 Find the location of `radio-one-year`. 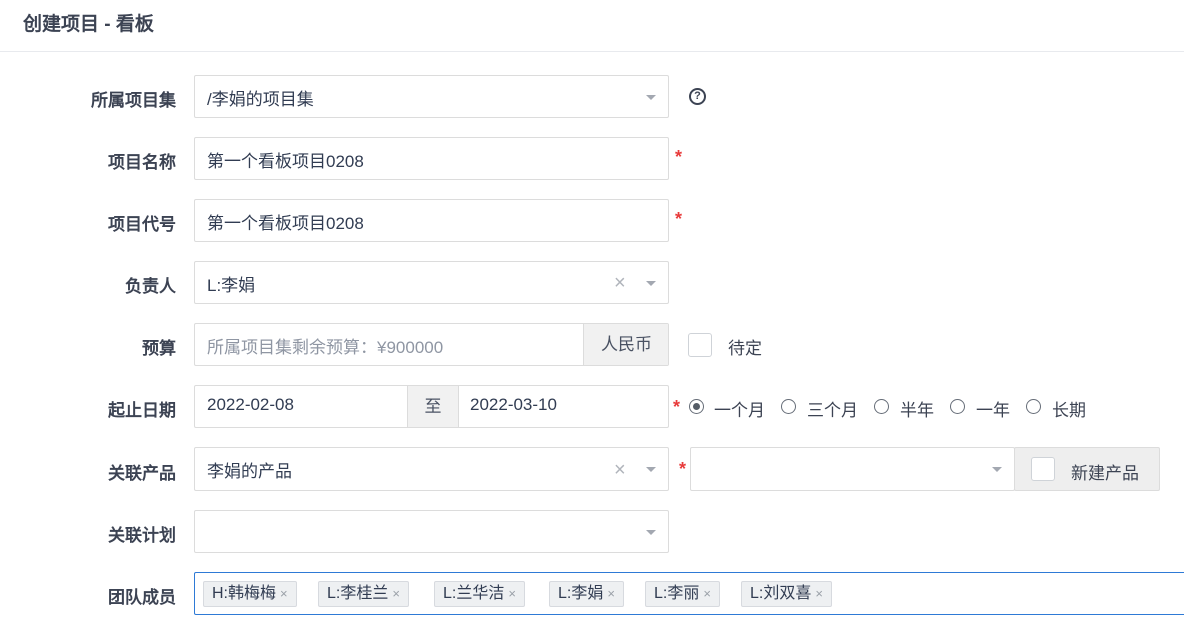

radio-one-year is located at coordinates (957, 406).